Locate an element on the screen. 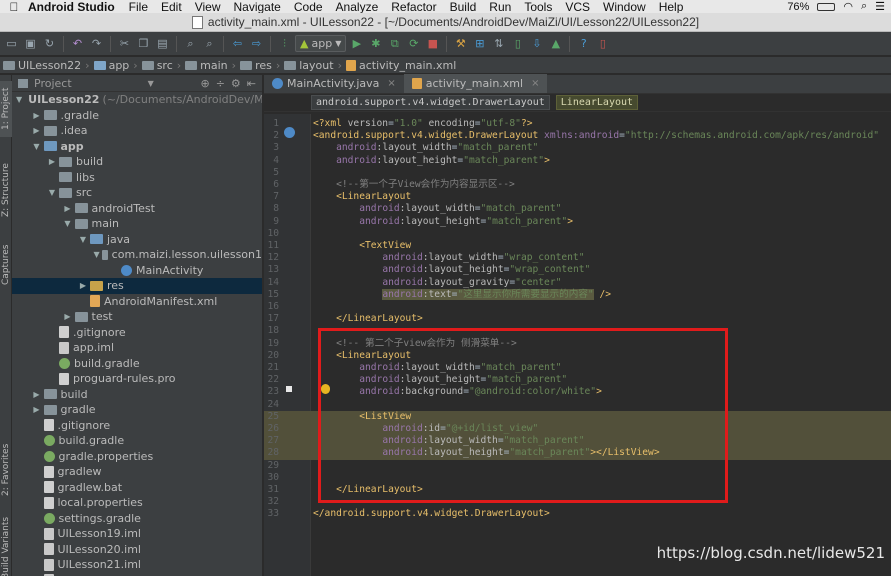  tree-item: settings.gradle is located at coordinates (137, 519).